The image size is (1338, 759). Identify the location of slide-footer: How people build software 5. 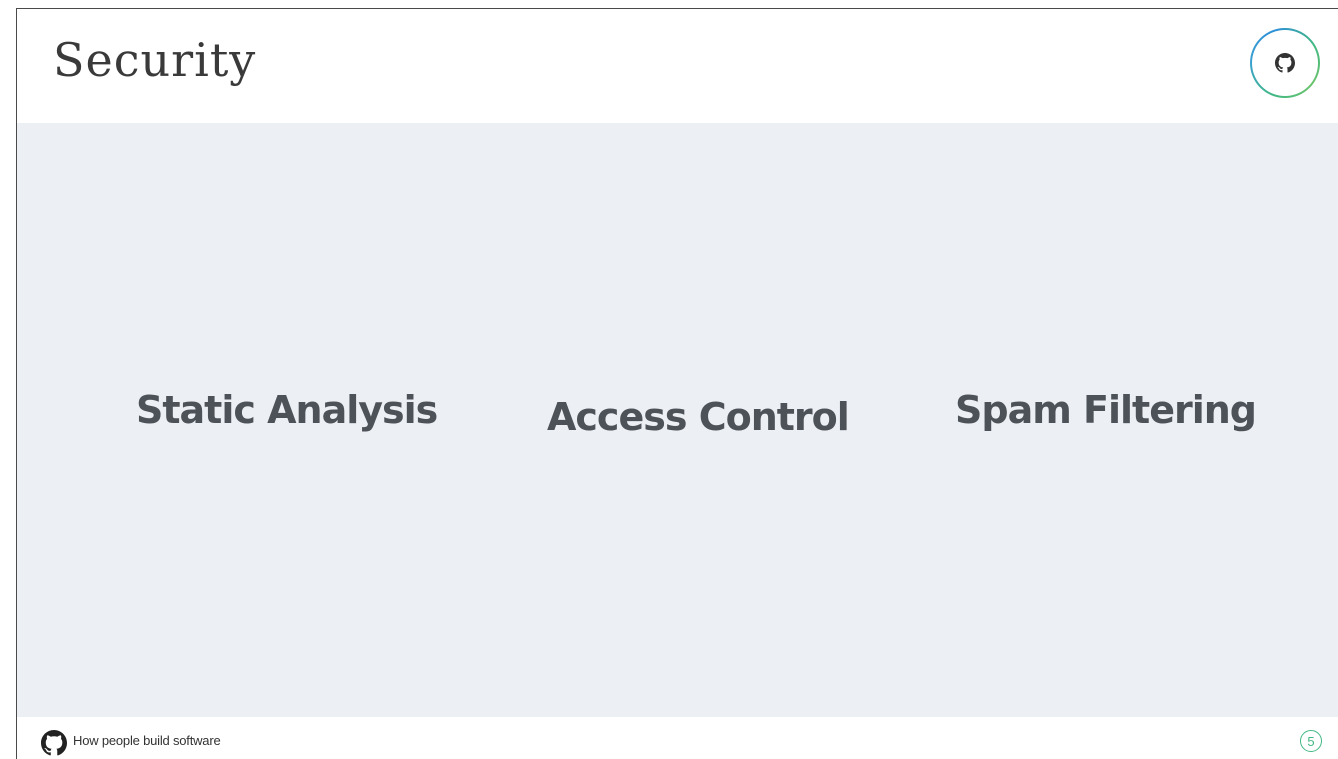
(677, 738).